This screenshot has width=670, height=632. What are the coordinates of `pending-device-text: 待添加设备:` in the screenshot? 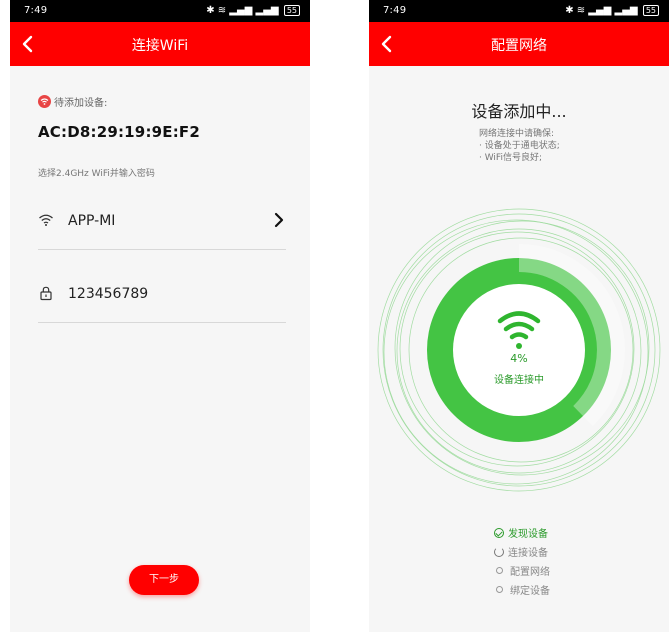 It's located at (81, 103).